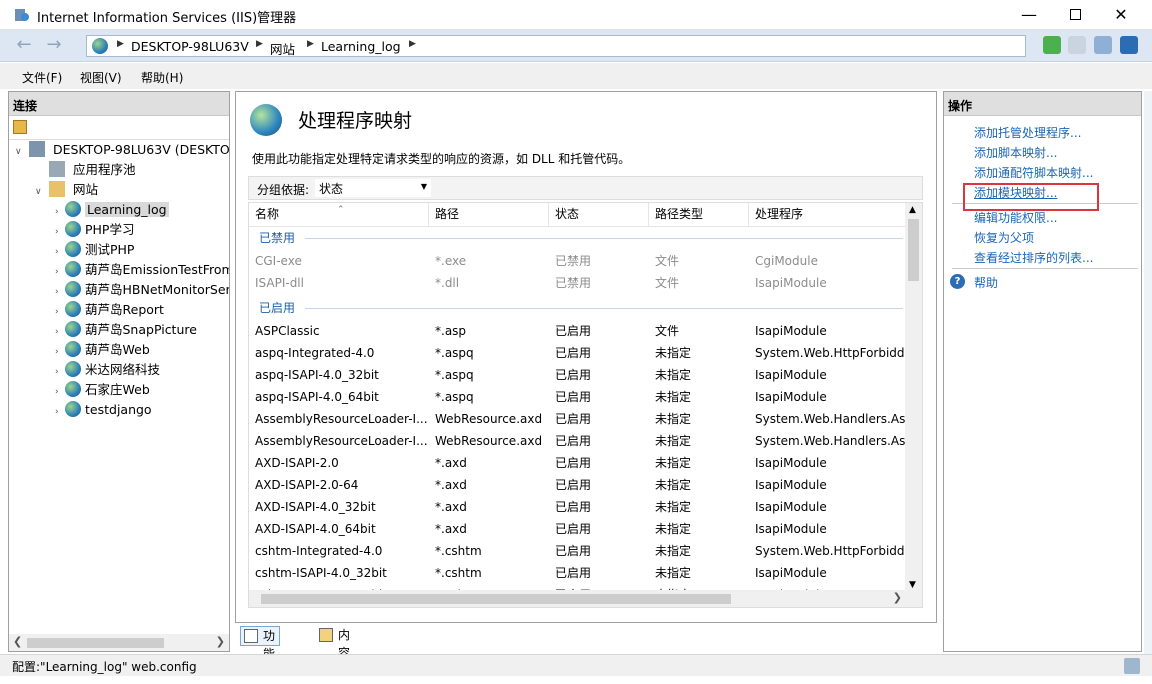 This screenshot has width=1152, height=684. What do you see at coordinates (423, 186) in the screenshot?
I see `dropdown-caret-icon: ▼` at bounding box center [423, 186].